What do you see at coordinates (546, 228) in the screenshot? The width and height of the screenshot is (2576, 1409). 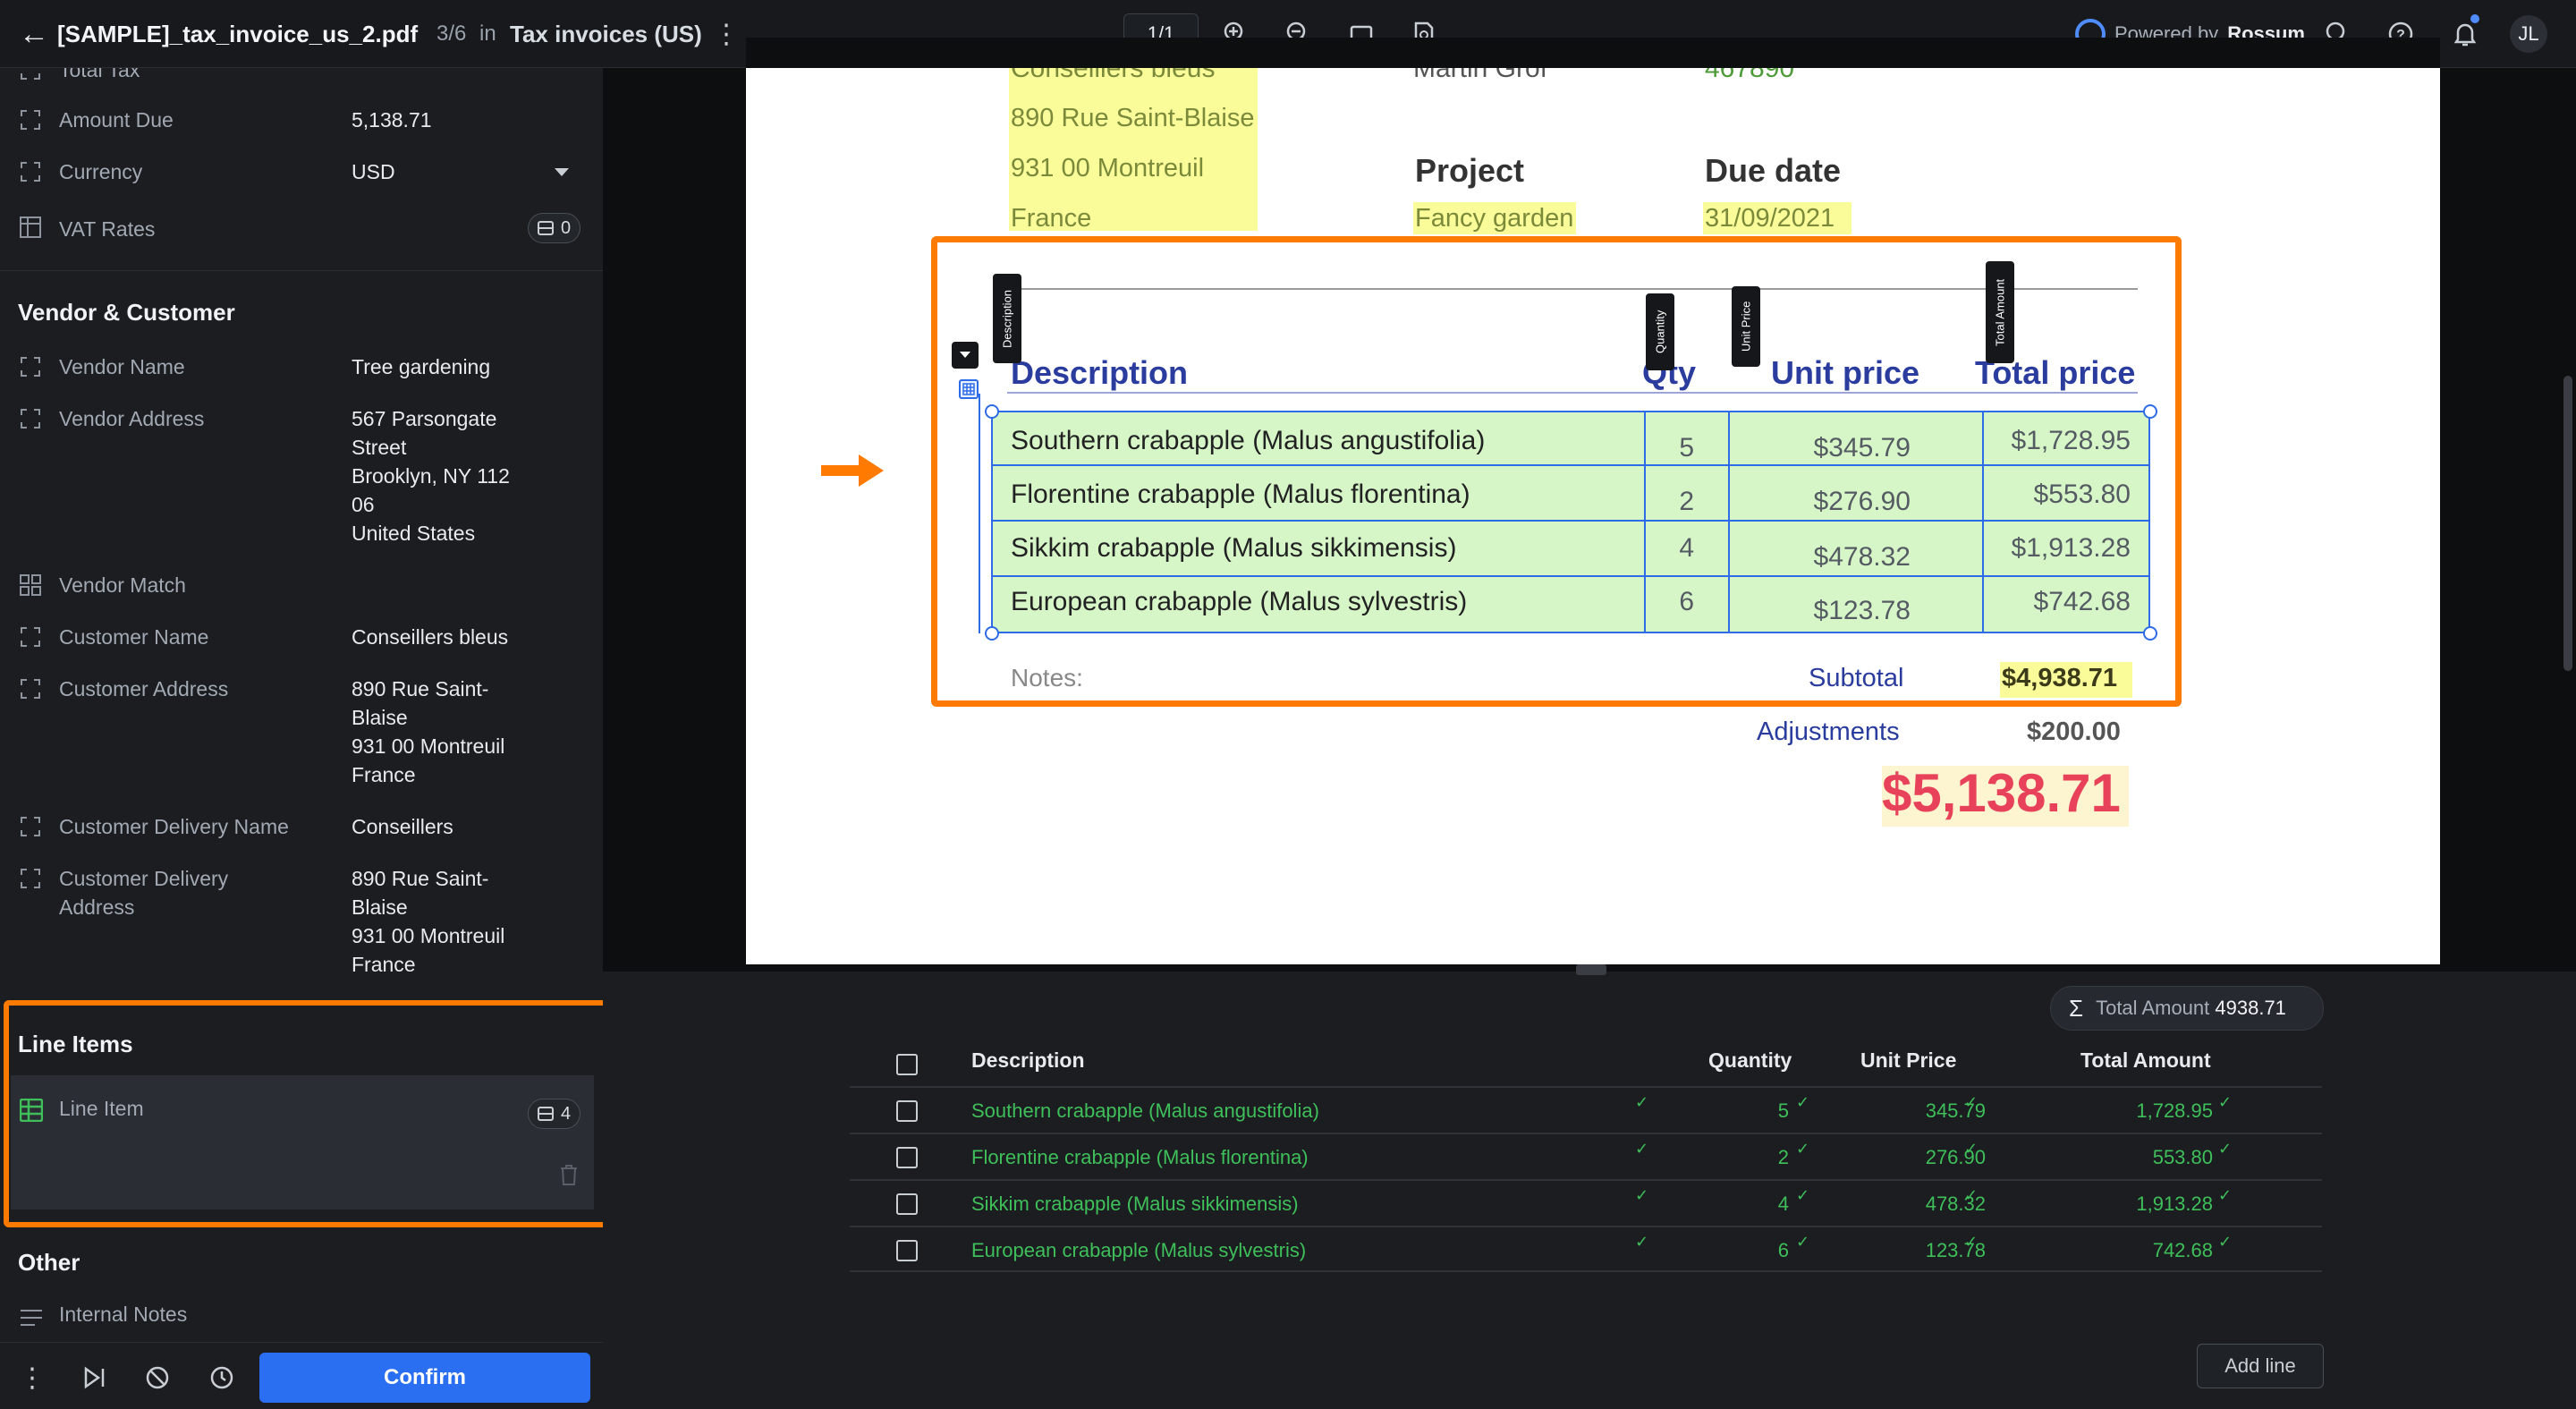 I see `rows-icon` at bounding box center [546, 228].